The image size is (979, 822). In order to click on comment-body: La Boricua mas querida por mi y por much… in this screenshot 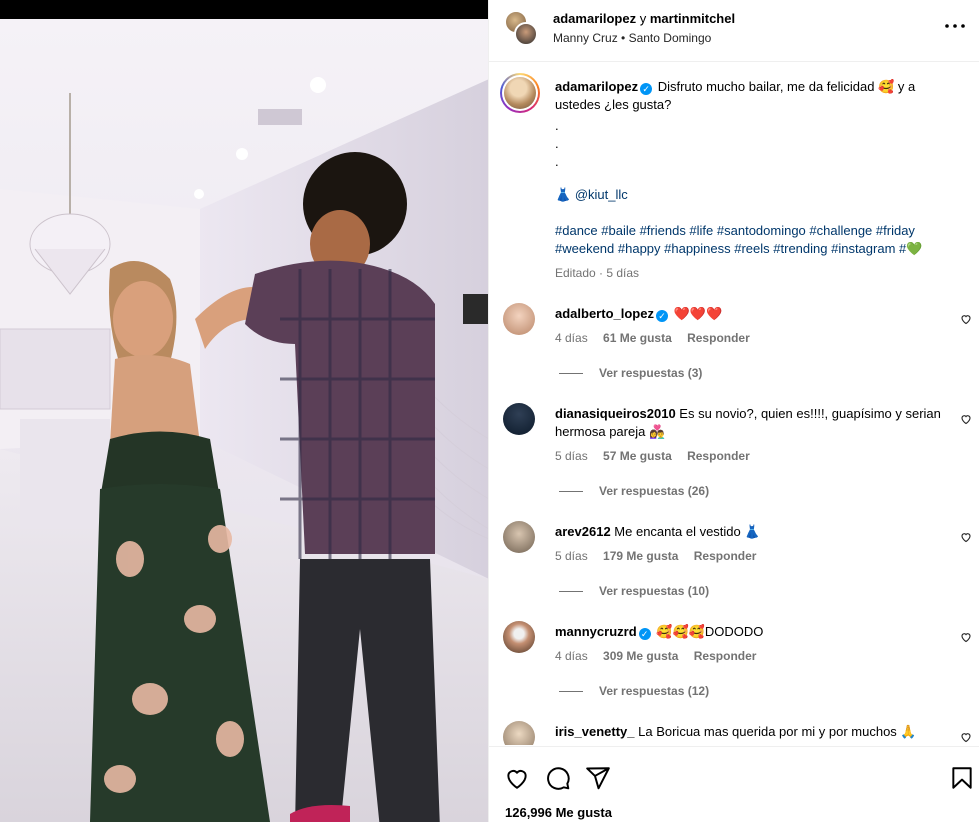, I will do `click(777, 731)`.